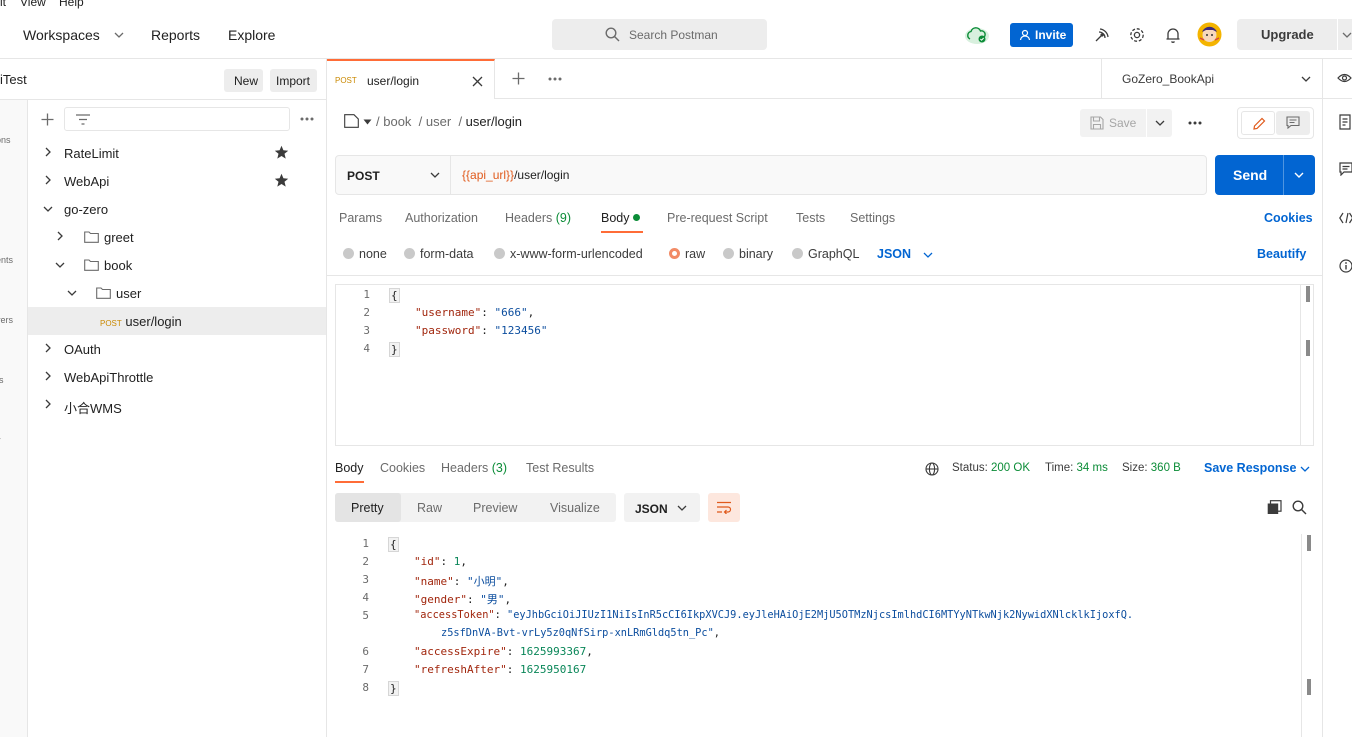 The width and height of the screenshot is (1352, 737). Describe the element at coordinates (1159, 123) in the screenshot. I see `save-dropdown` at that location.